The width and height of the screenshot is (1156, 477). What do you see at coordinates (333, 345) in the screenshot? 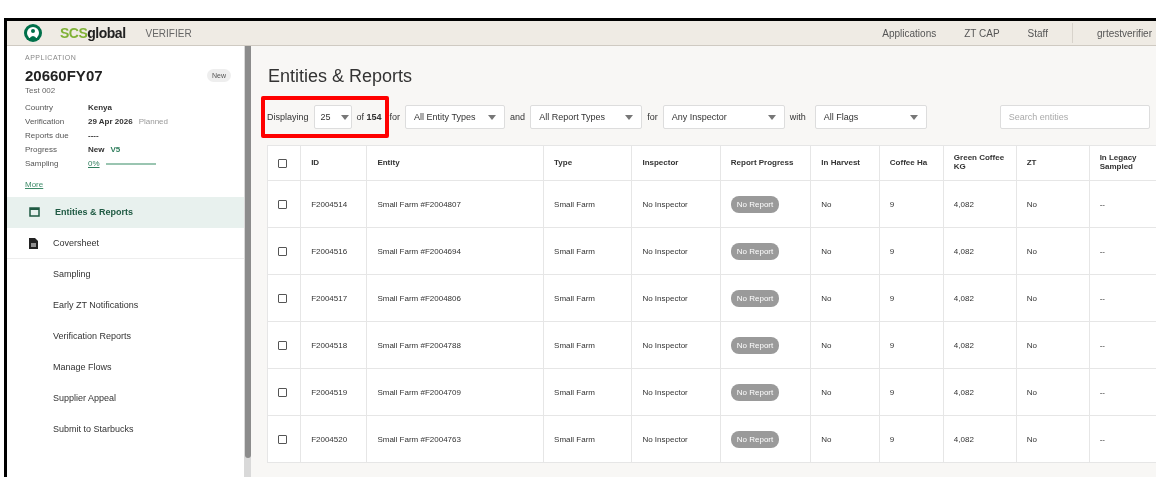
I see `table-cell: F2004518` at bounding box center [333, 345].